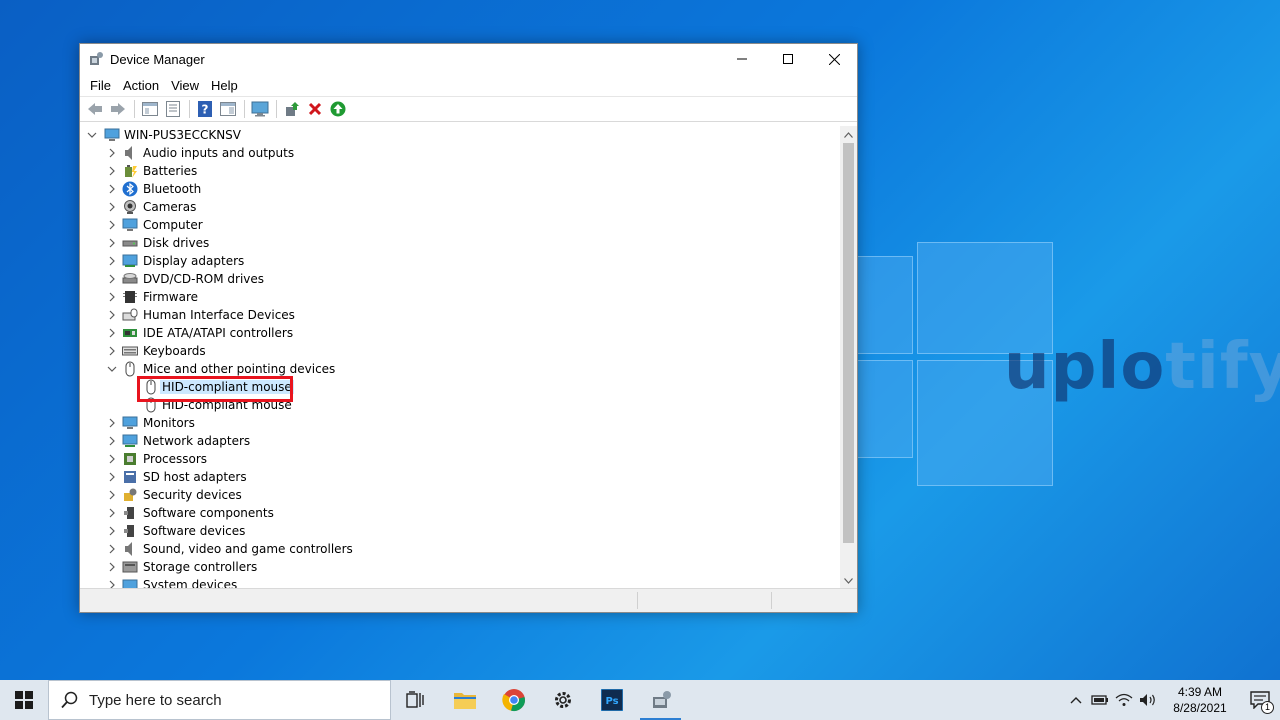 This screenshot has width=1280, height=720. What do you see at coordinates (130, 333) in the screenshot?
I see `ide-controller-icon` at bounding box center [130, 333].